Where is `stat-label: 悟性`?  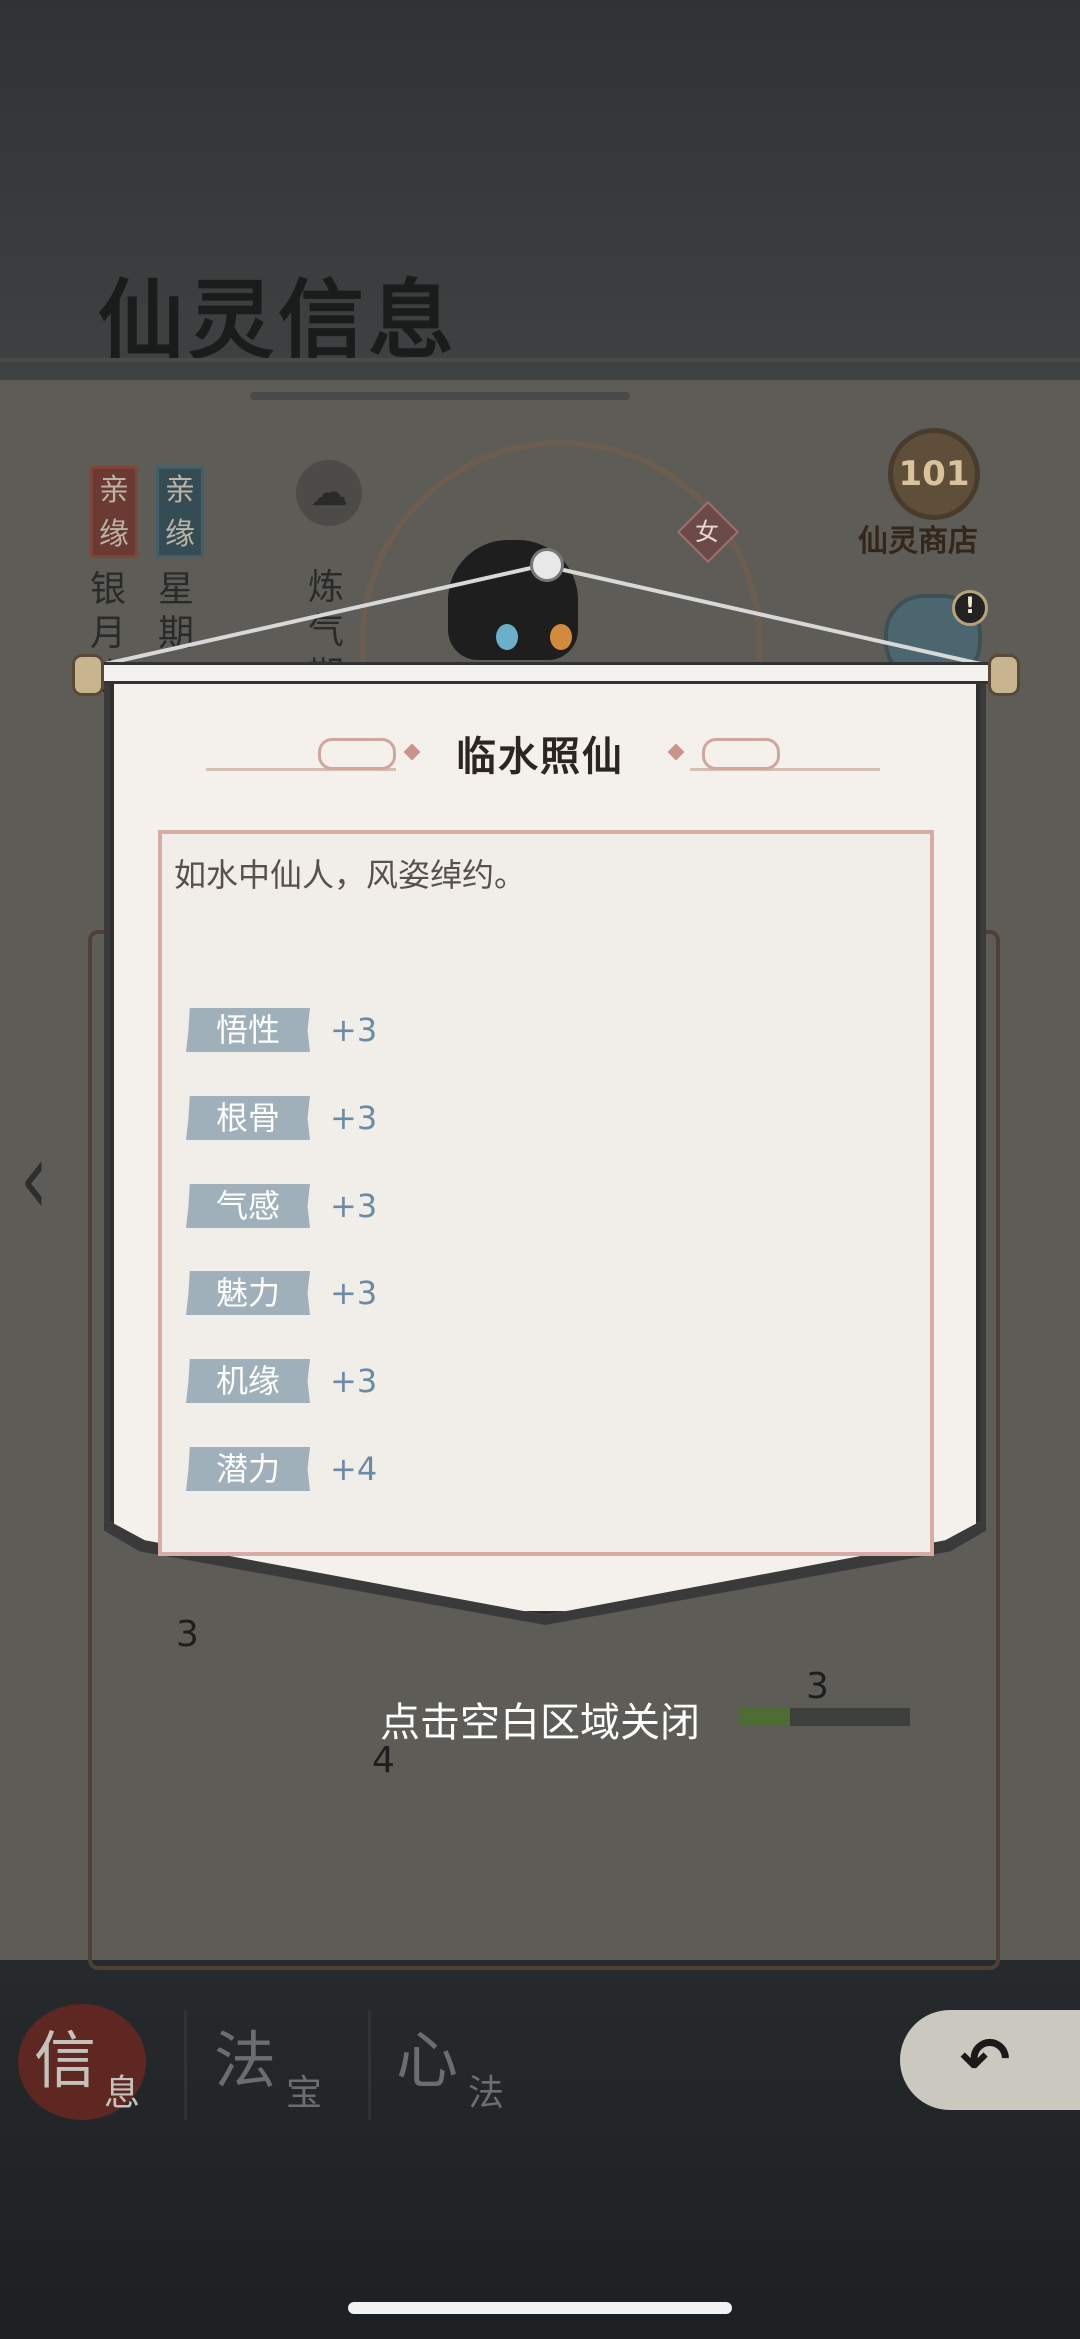
stat-label: 悟性 is located at coordinates (248, 1030).